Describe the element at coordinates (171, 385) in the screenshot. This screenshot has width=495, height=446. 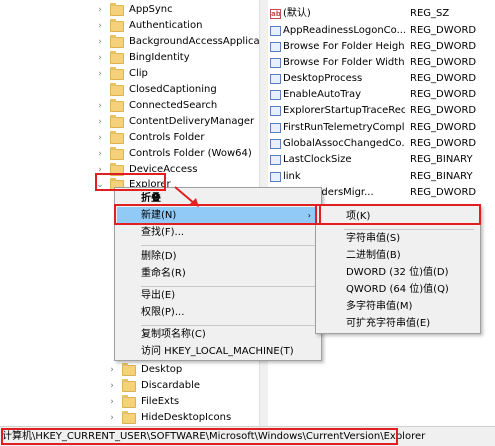
I see `tree-item-label: Discardable` at that location.